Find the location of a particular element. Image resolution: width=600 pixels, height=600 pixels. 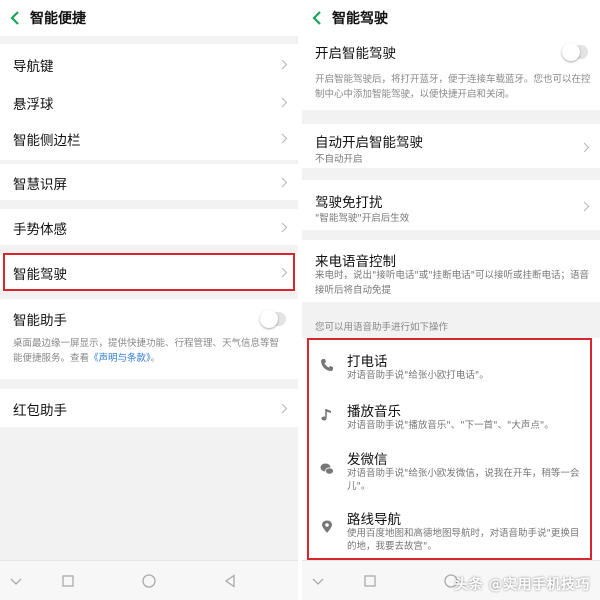

triangle-back-icon is located at coordinates (229, 581).